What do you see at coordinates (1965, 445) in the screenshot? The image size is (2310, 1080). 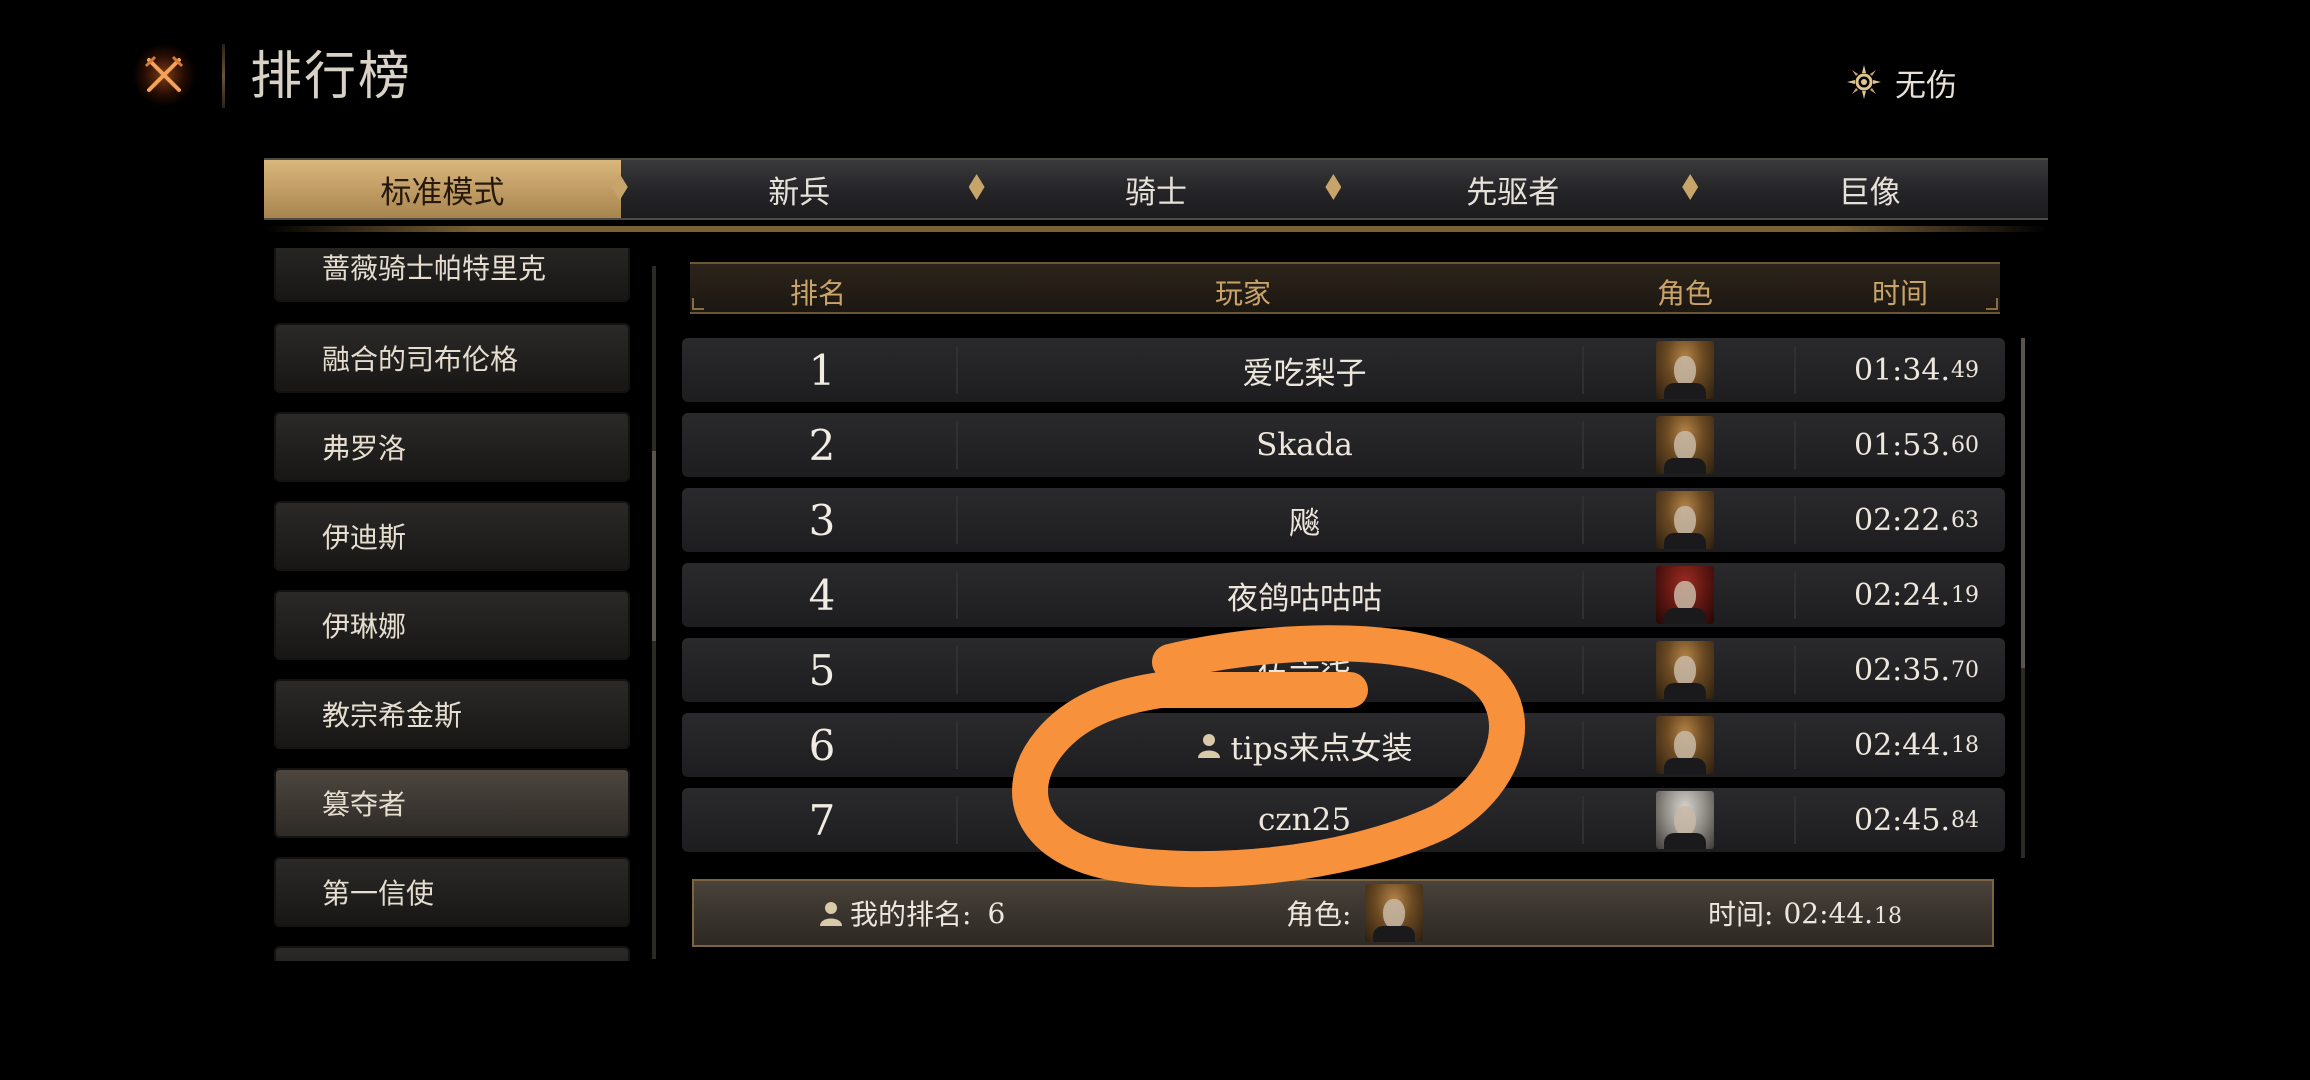 I see `time-ms: 60` at bounding box center [1965, 445].